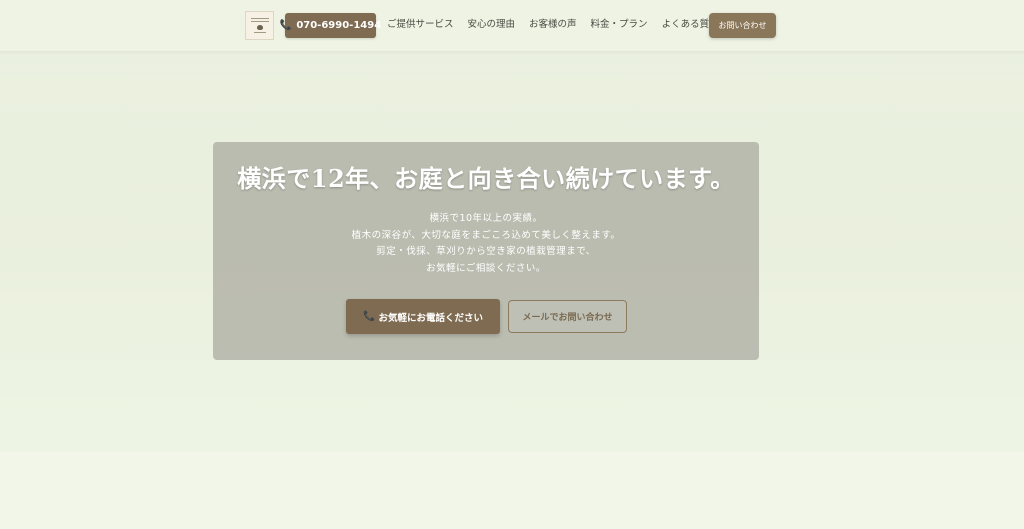 This screenshot has height=529, width=1024. Describe the element at coordinates (420, 25) in the screenshot. I see `nav-item-services: ご提供サービス` at that location.